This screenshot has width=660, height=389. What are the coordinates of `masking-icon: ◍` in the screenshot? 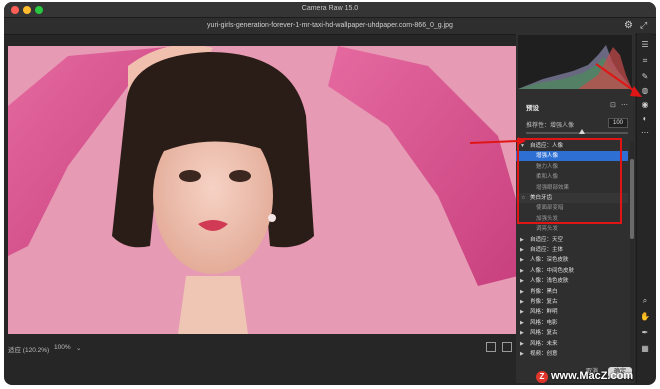 It's located at (645, 91).